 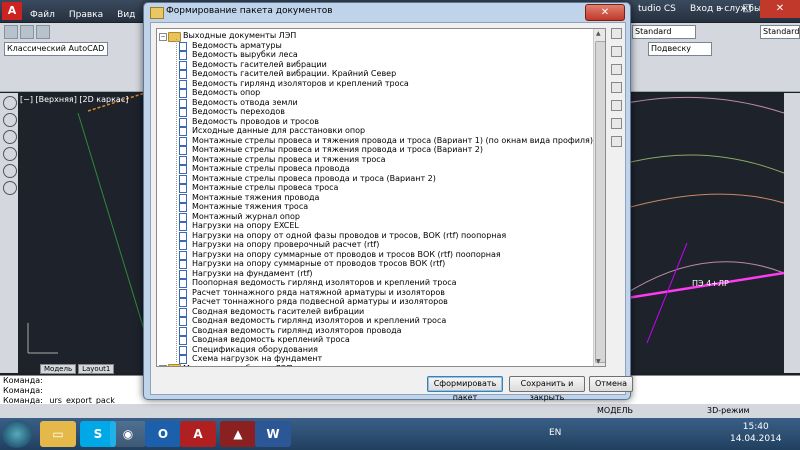 I want to click on cancel-button: Отмена, so click(x=611, y=384).